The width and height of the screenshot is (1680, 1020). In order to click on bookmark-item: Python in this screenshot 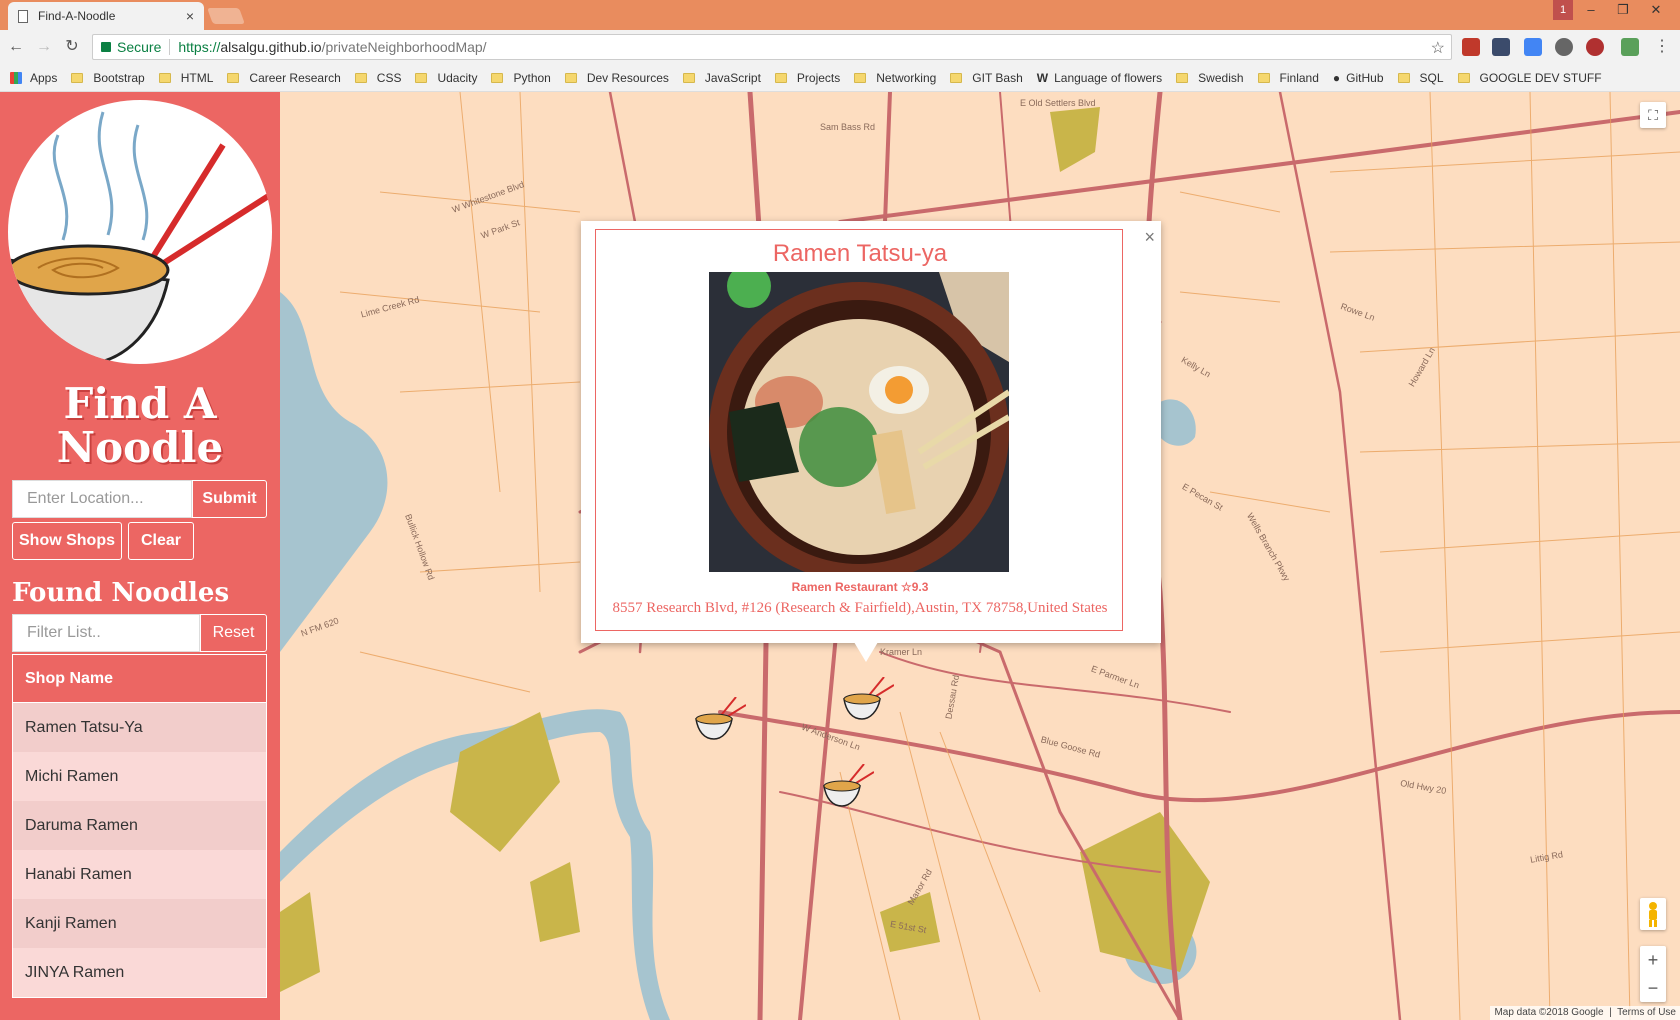, I will do `click(521, 77)`.